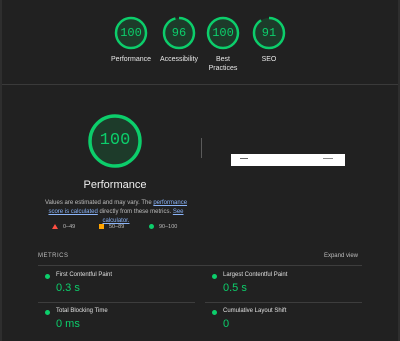 This screenshot has height=341, width=400. What do you see at coordinates (84, 275) in the screenshot?
I see `metric-name: First Contentful Paint` at bounding box center [84, 275].